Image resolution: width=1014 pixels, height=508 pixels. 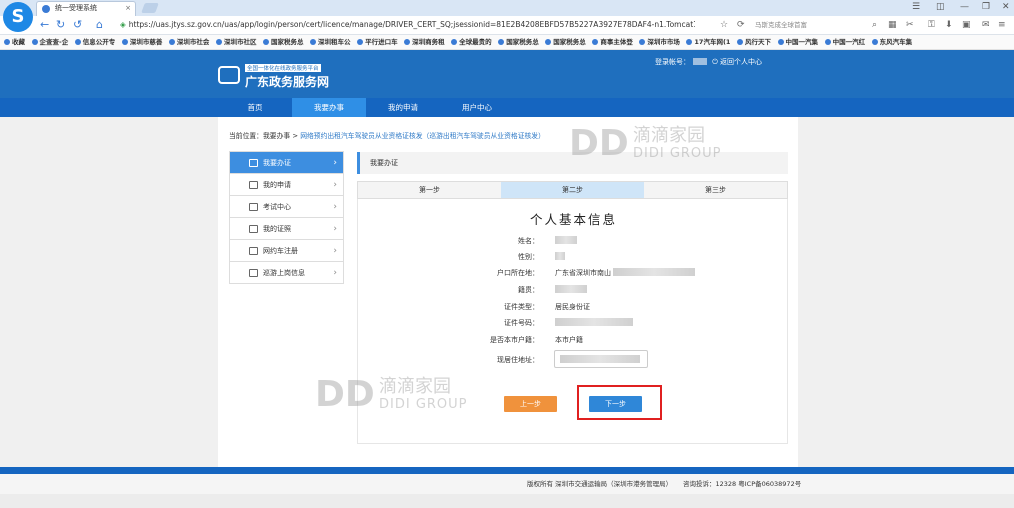 I want to click on power-icon: ⏻, so click(x=715, y=62).